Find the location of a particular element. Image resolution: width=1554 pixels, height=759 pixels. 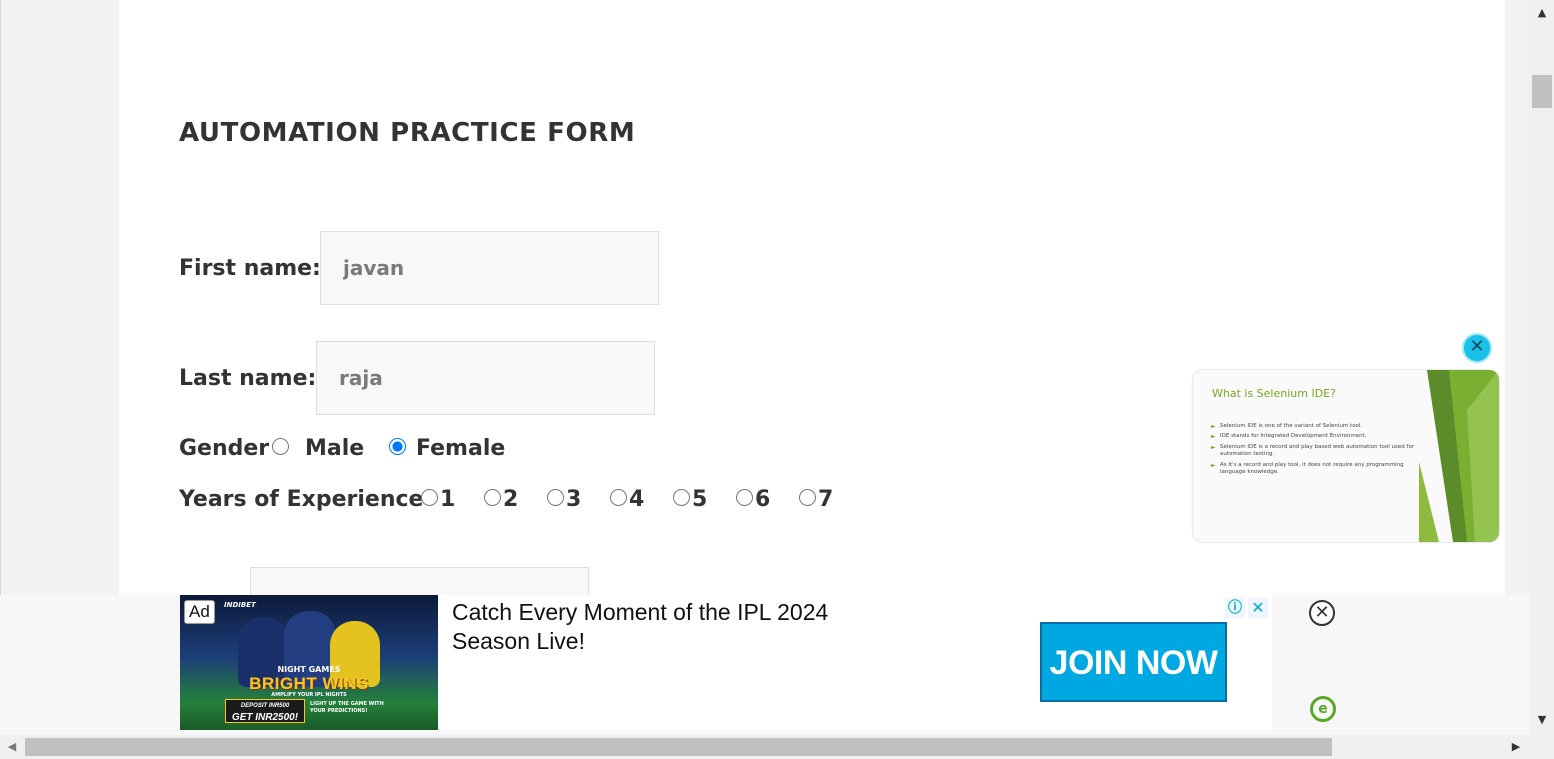

gender-option-male-label: Male is located at coordinates (335, 448).